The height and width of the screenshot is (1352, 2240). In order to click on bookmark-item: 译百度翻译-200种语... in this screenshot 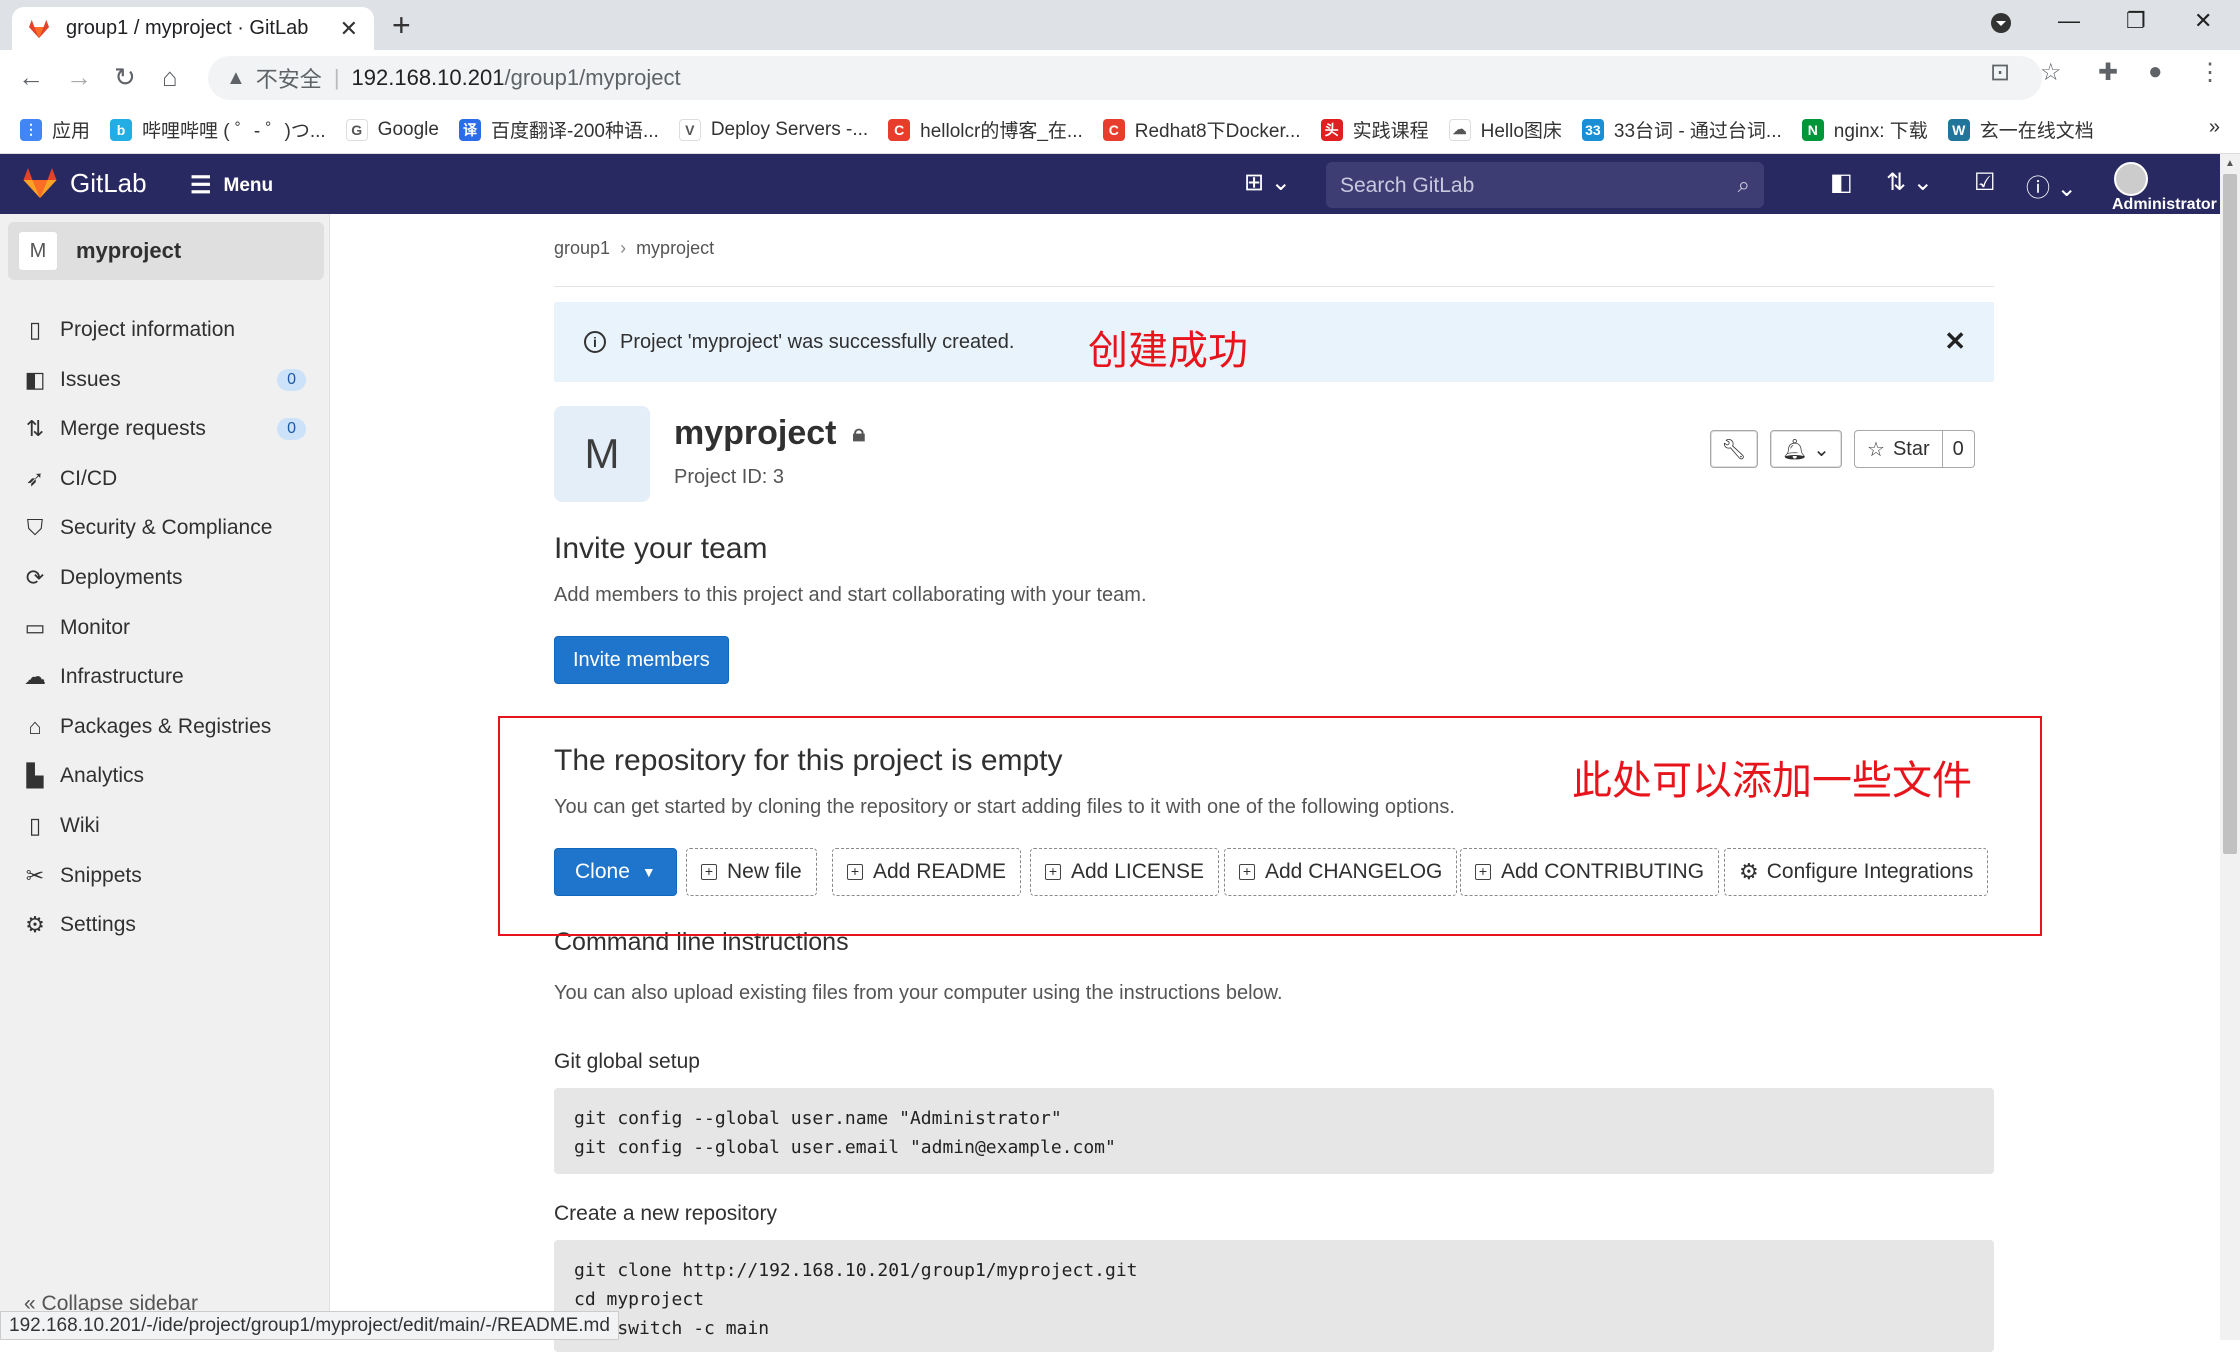, I will do `click(558, 129)`.